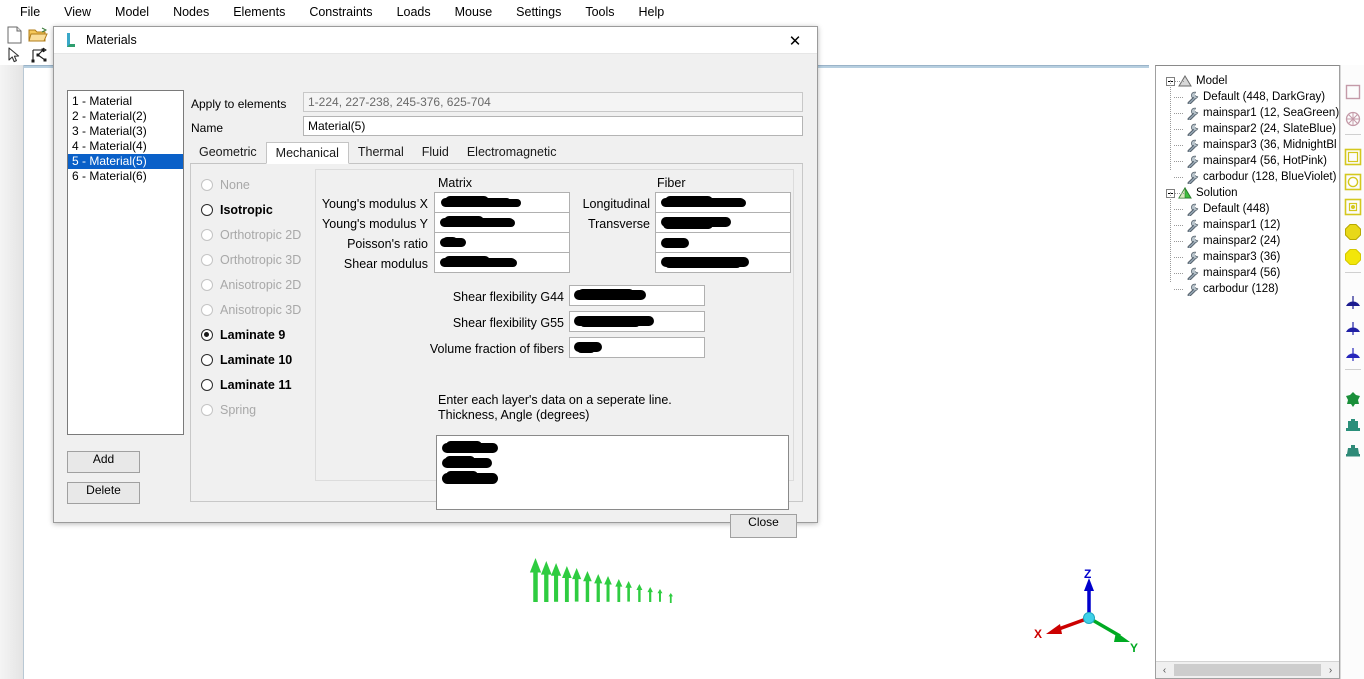 The height and width of the screenshot is (679, 1364). What do you see at coordinates (723, 242) in the screenshot?
I see `fiber-poissons-ratio-input` at bounding box center [723, 242].